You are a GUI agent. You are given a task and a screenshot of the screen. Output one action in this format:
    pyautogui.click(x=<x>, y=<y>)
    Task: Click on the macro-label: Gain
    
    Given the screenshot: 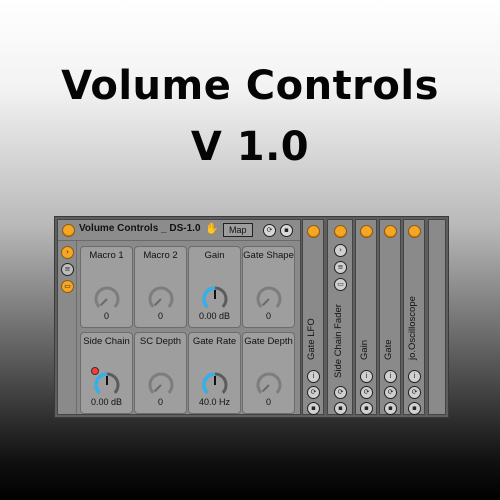 What is the action you would take?
    pyautogui.click(x=214, y=255)
    